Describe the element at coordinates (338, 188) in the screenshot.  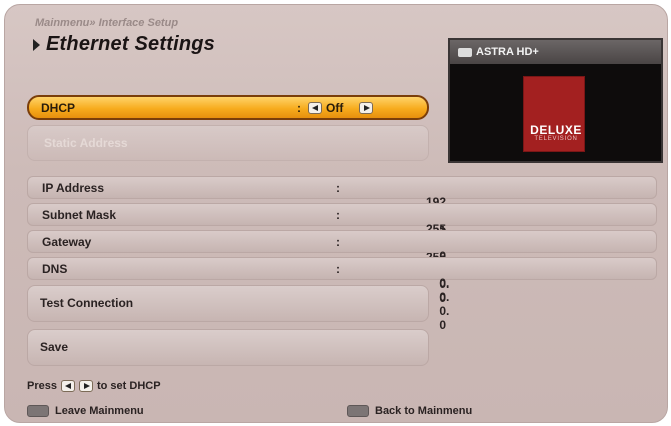
I see `ip-address-colon: :` at that location.